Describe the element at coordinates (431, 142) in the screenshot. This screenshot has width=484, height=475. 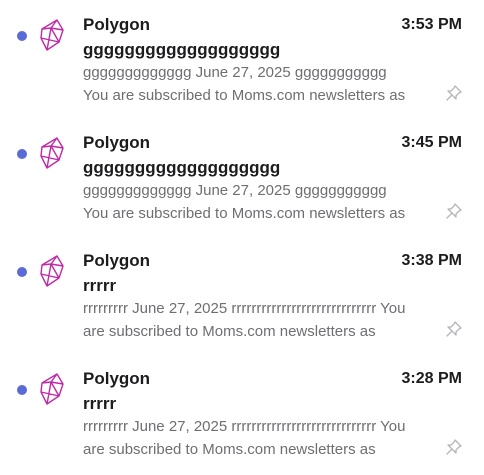
I see `received-time: 3:45 PM` at that location.